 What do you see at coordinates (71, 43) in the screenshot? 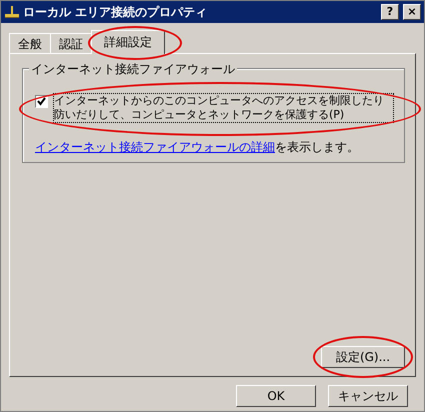
I see `tab: 認証` at bounding box center [71, 43].